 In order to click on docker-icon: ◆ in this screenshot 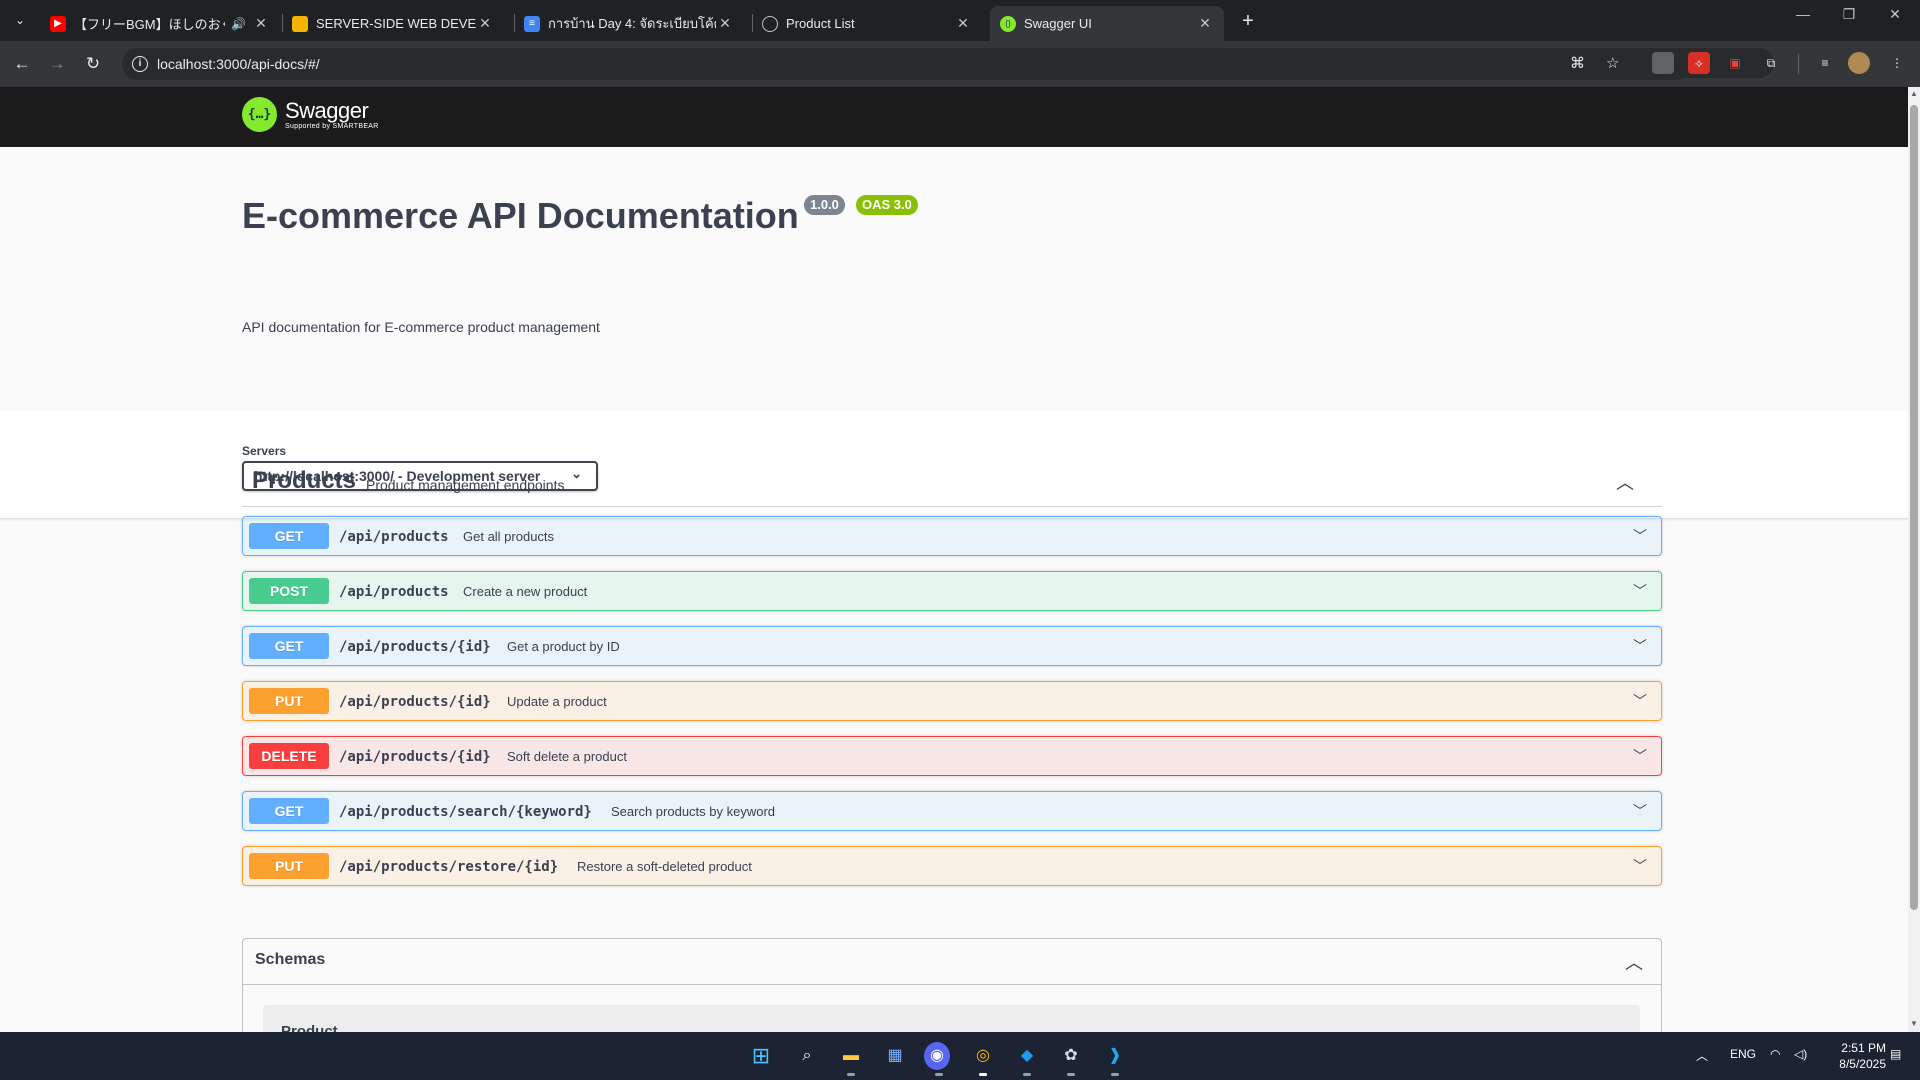, I will do `click(1027, 1059)`.